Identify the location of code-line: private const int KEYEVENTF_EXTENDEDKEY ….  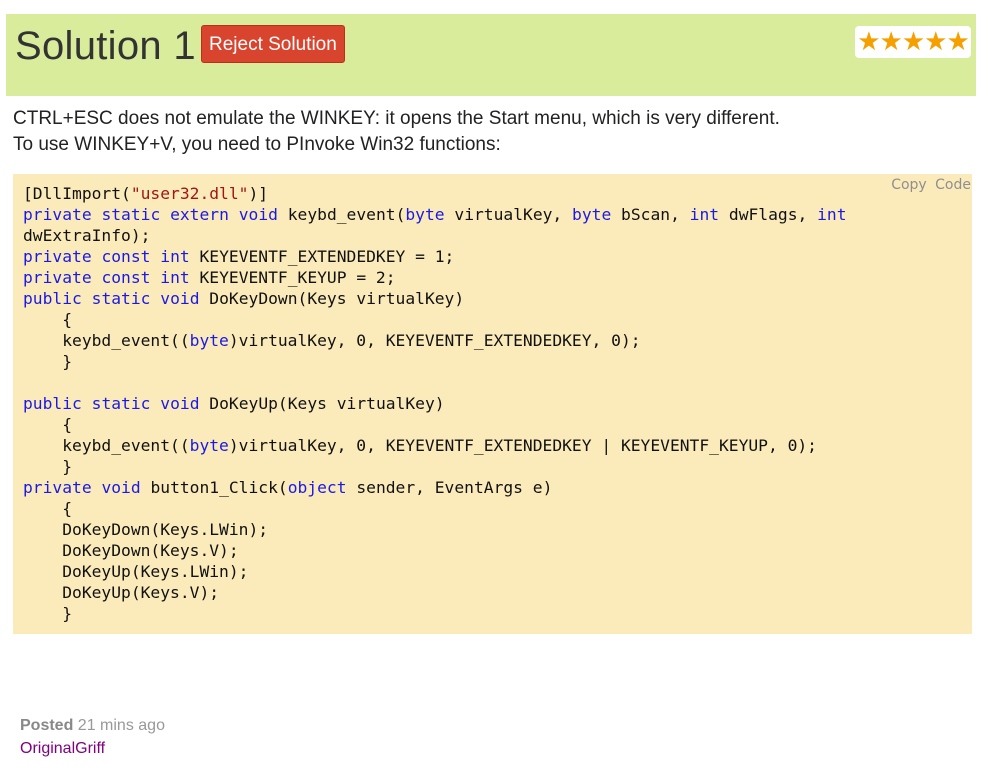
(239, 256).